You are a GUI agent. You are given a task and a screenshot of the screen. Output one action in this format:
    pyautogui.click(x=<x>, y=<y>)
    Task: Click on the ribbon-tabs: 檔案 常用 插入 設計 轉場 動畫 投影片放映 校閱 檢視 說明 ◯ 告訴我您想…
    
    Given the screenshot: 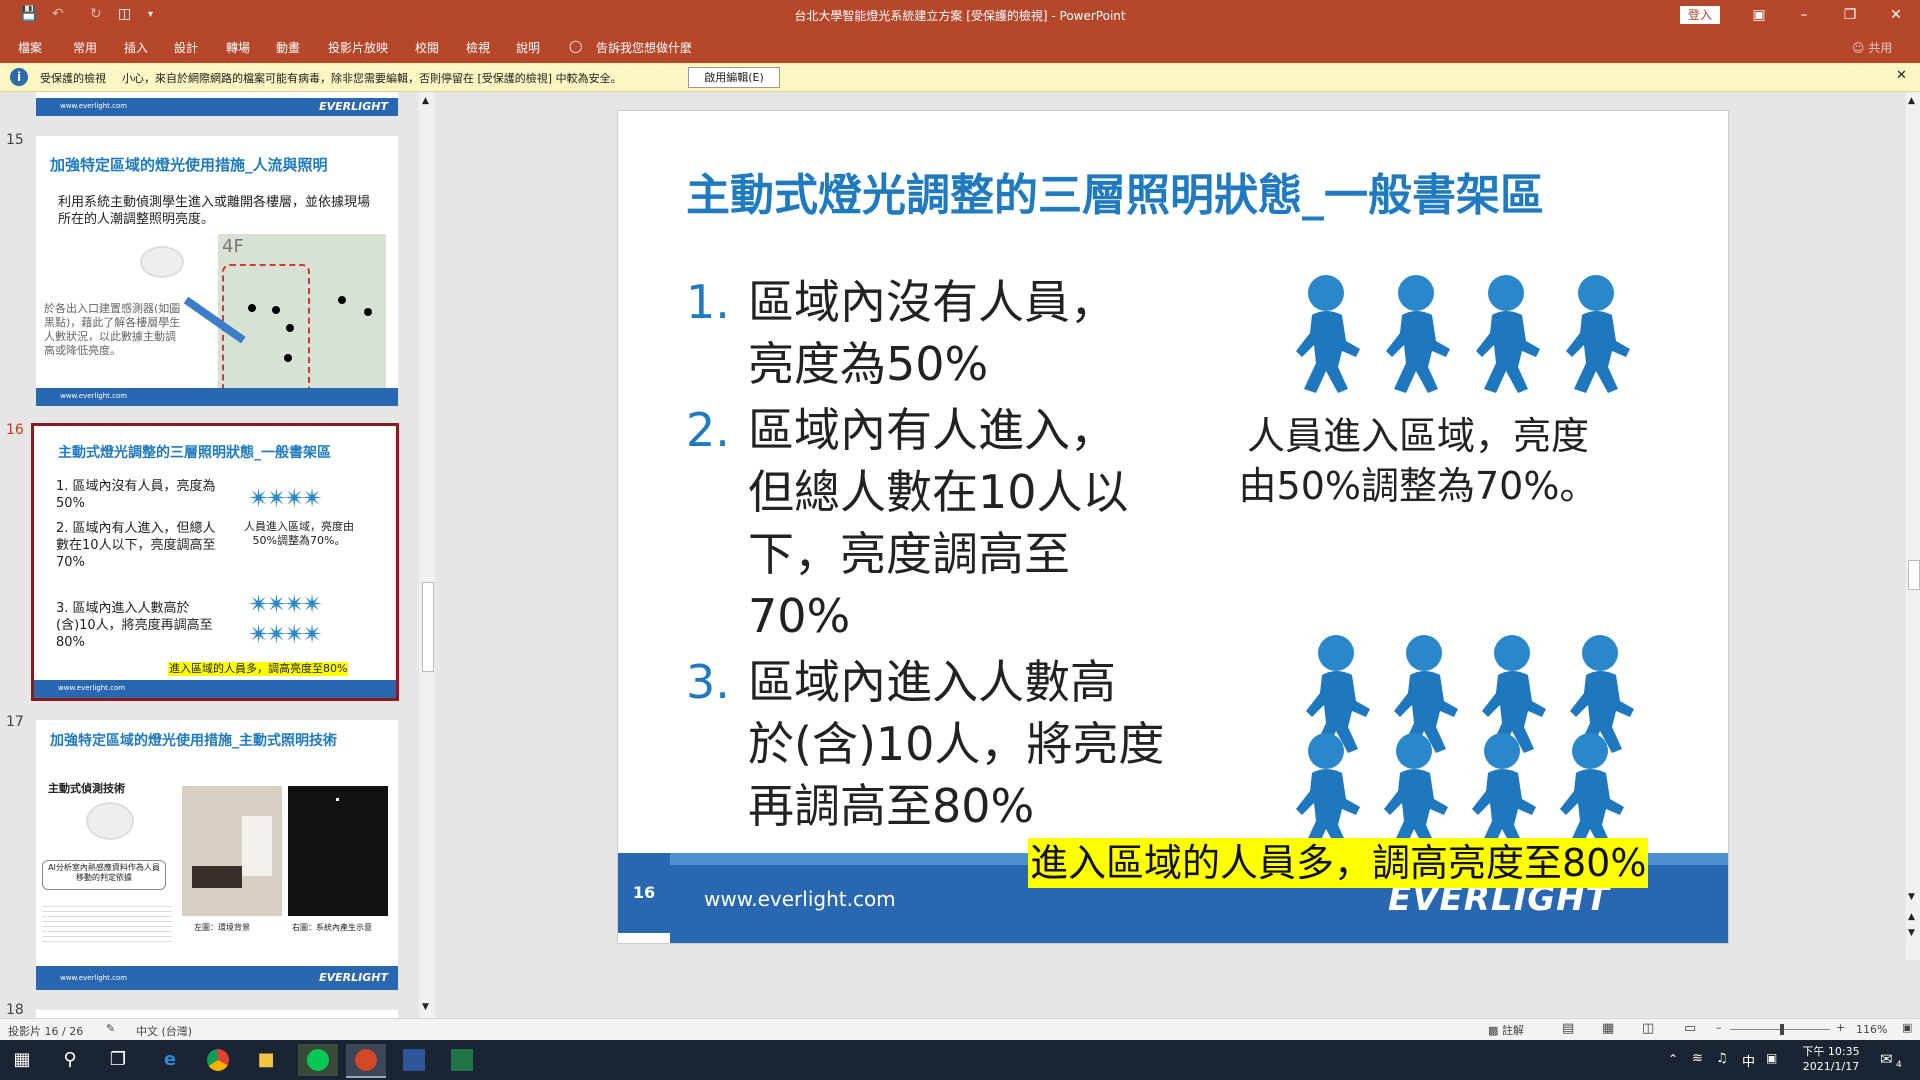 What is the action you would take?
    pyautogui.click(x=960, y=46)
    